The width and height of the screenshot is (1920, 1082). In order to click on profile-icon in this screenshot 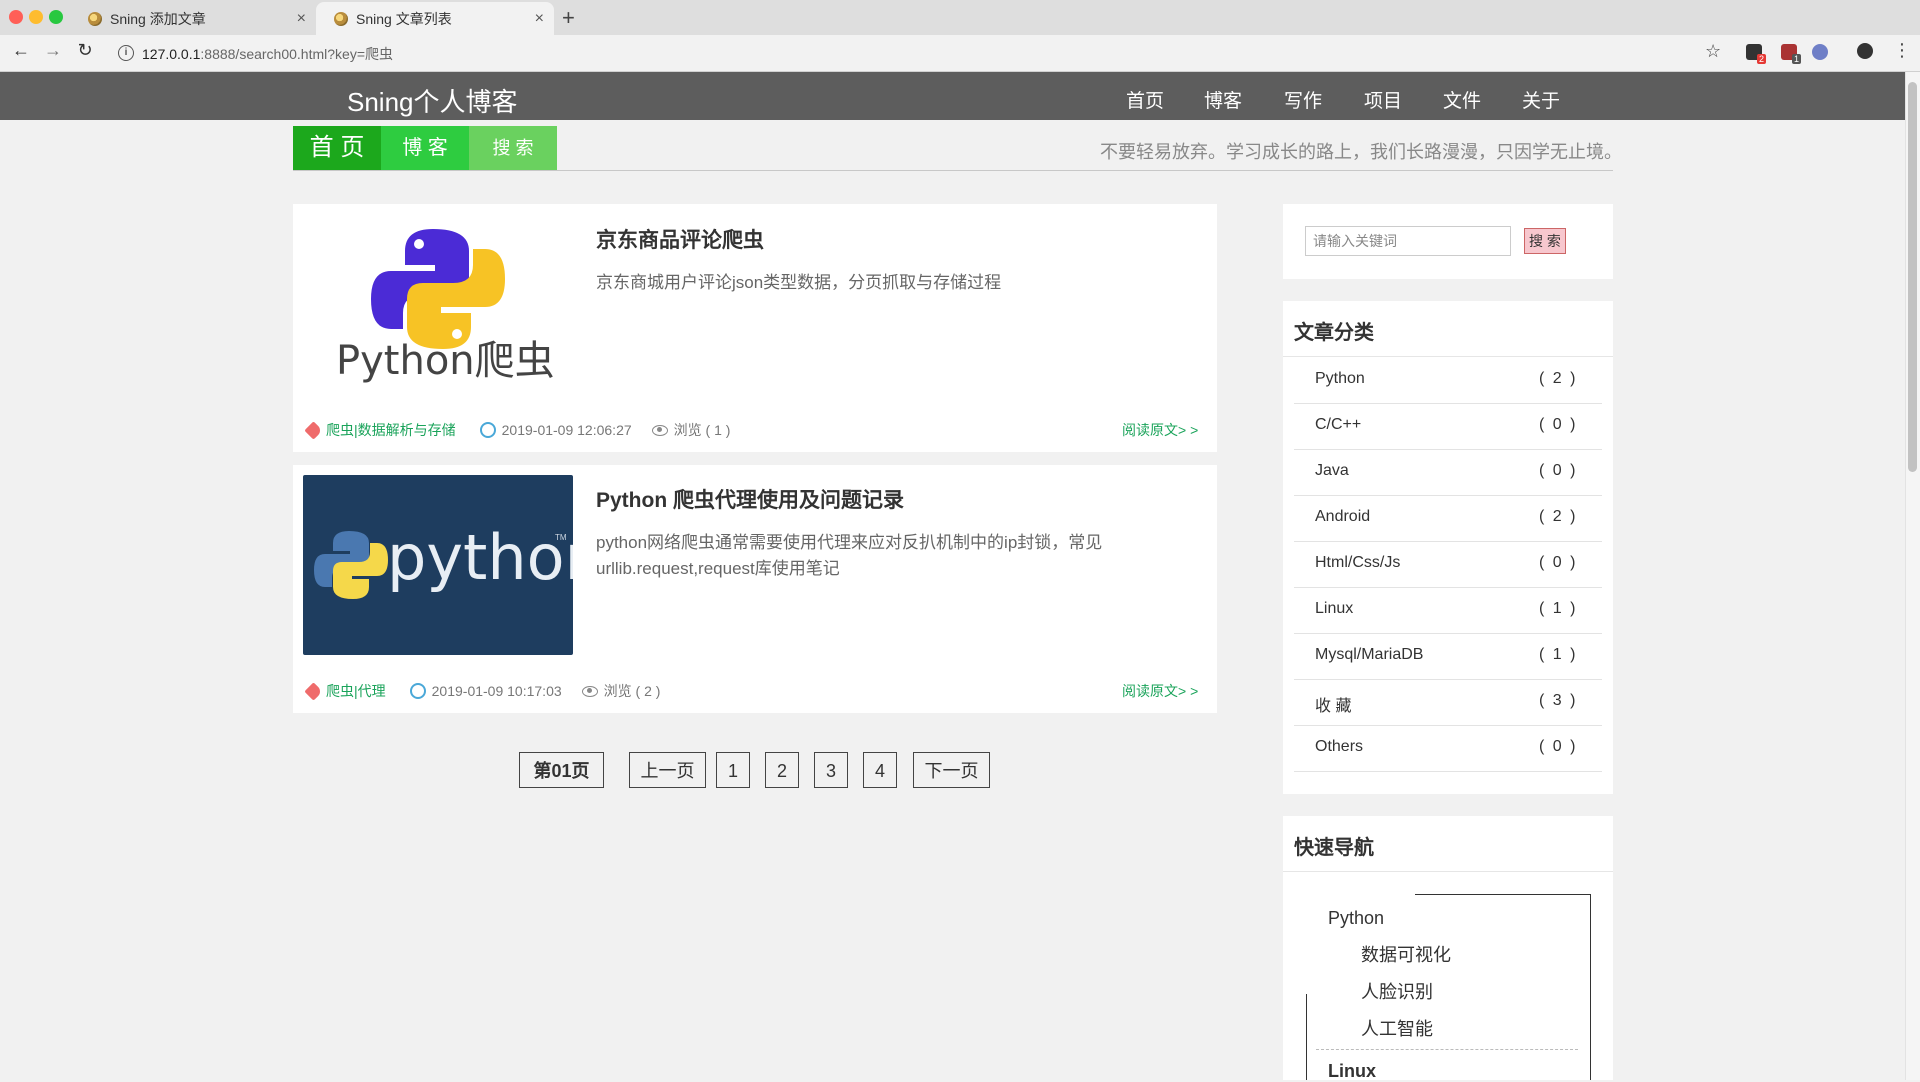, I will do `click(1865, 51)`.